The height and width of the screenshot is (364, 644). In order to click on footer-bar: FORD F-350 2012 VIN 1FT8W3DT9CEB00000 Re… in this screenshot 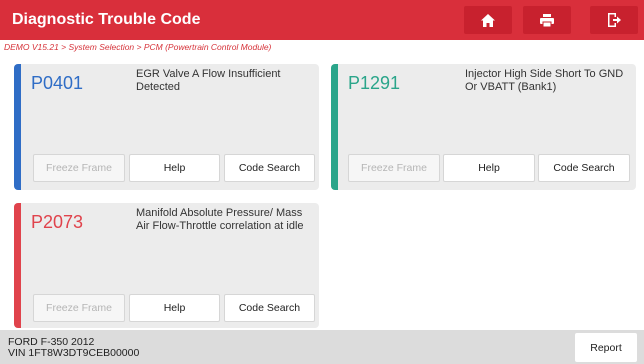, I will do `click(322, 347)`.